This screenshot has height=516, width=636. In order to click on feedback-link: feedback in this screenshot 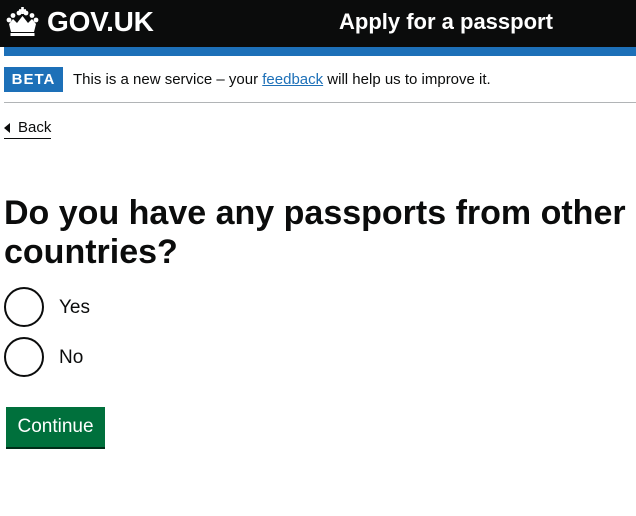, I will do `click(292, 79)`.